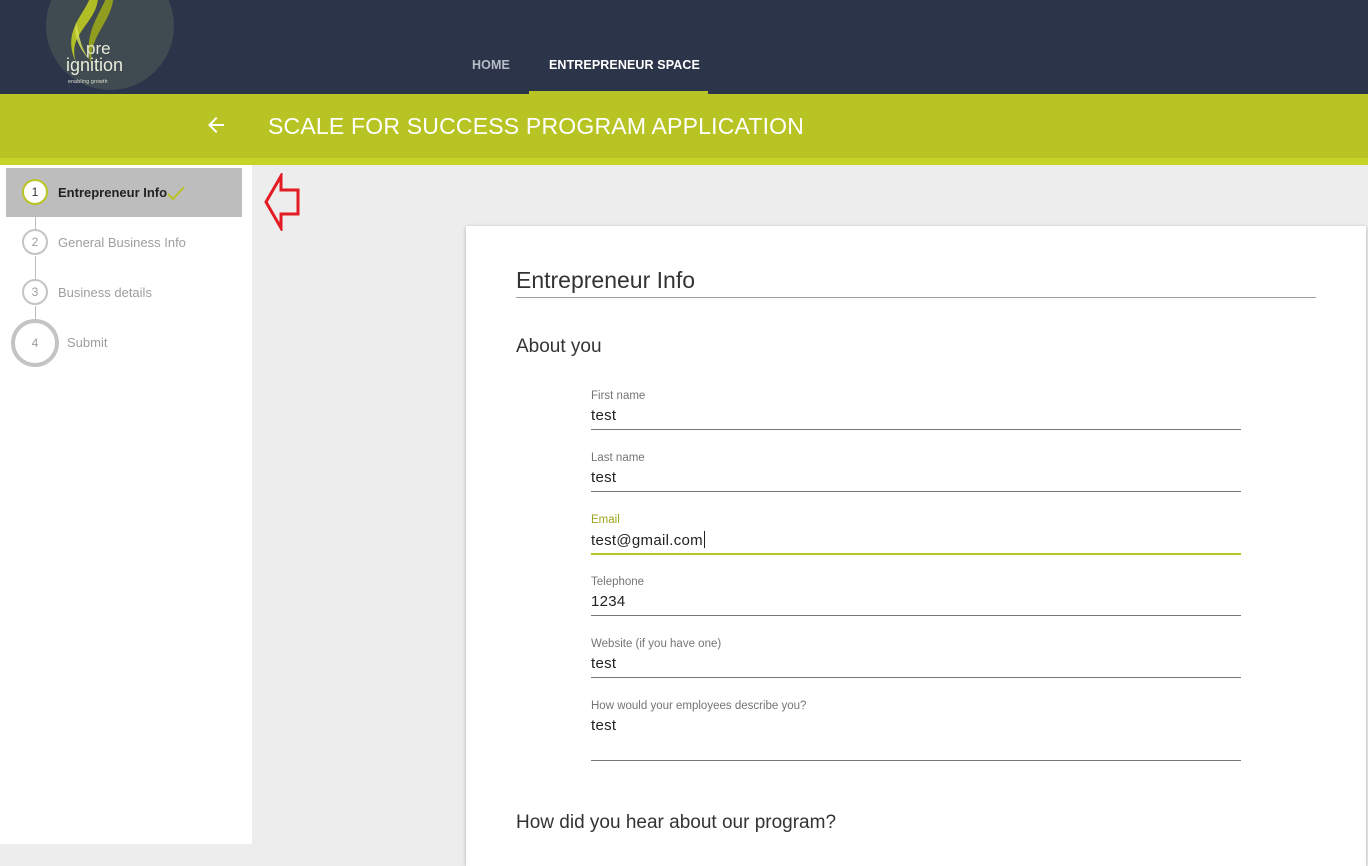 The height and width of the screenshot is (866, 1368). What do you see at coordinates (176, 193) in the screenshot?
I see `checkmark-icon` at bounding box center [176, 193].